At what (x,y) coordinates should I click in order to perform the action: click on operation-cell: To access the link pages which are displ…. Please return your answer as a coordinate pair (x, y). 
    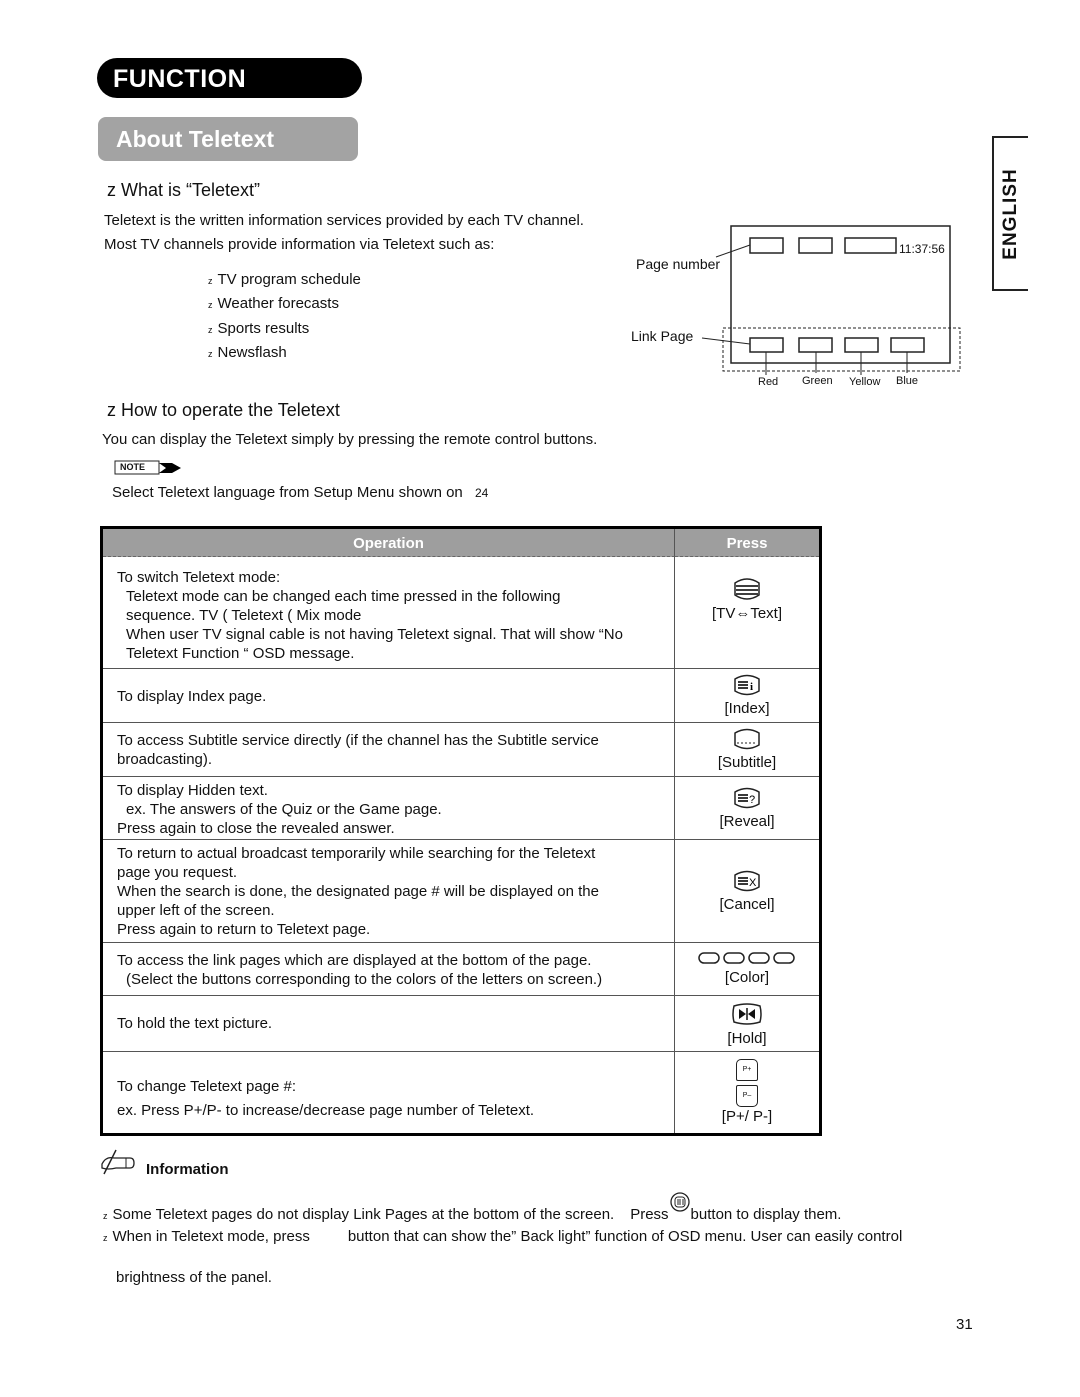
    Looking at the image, I should click on (389, 969).